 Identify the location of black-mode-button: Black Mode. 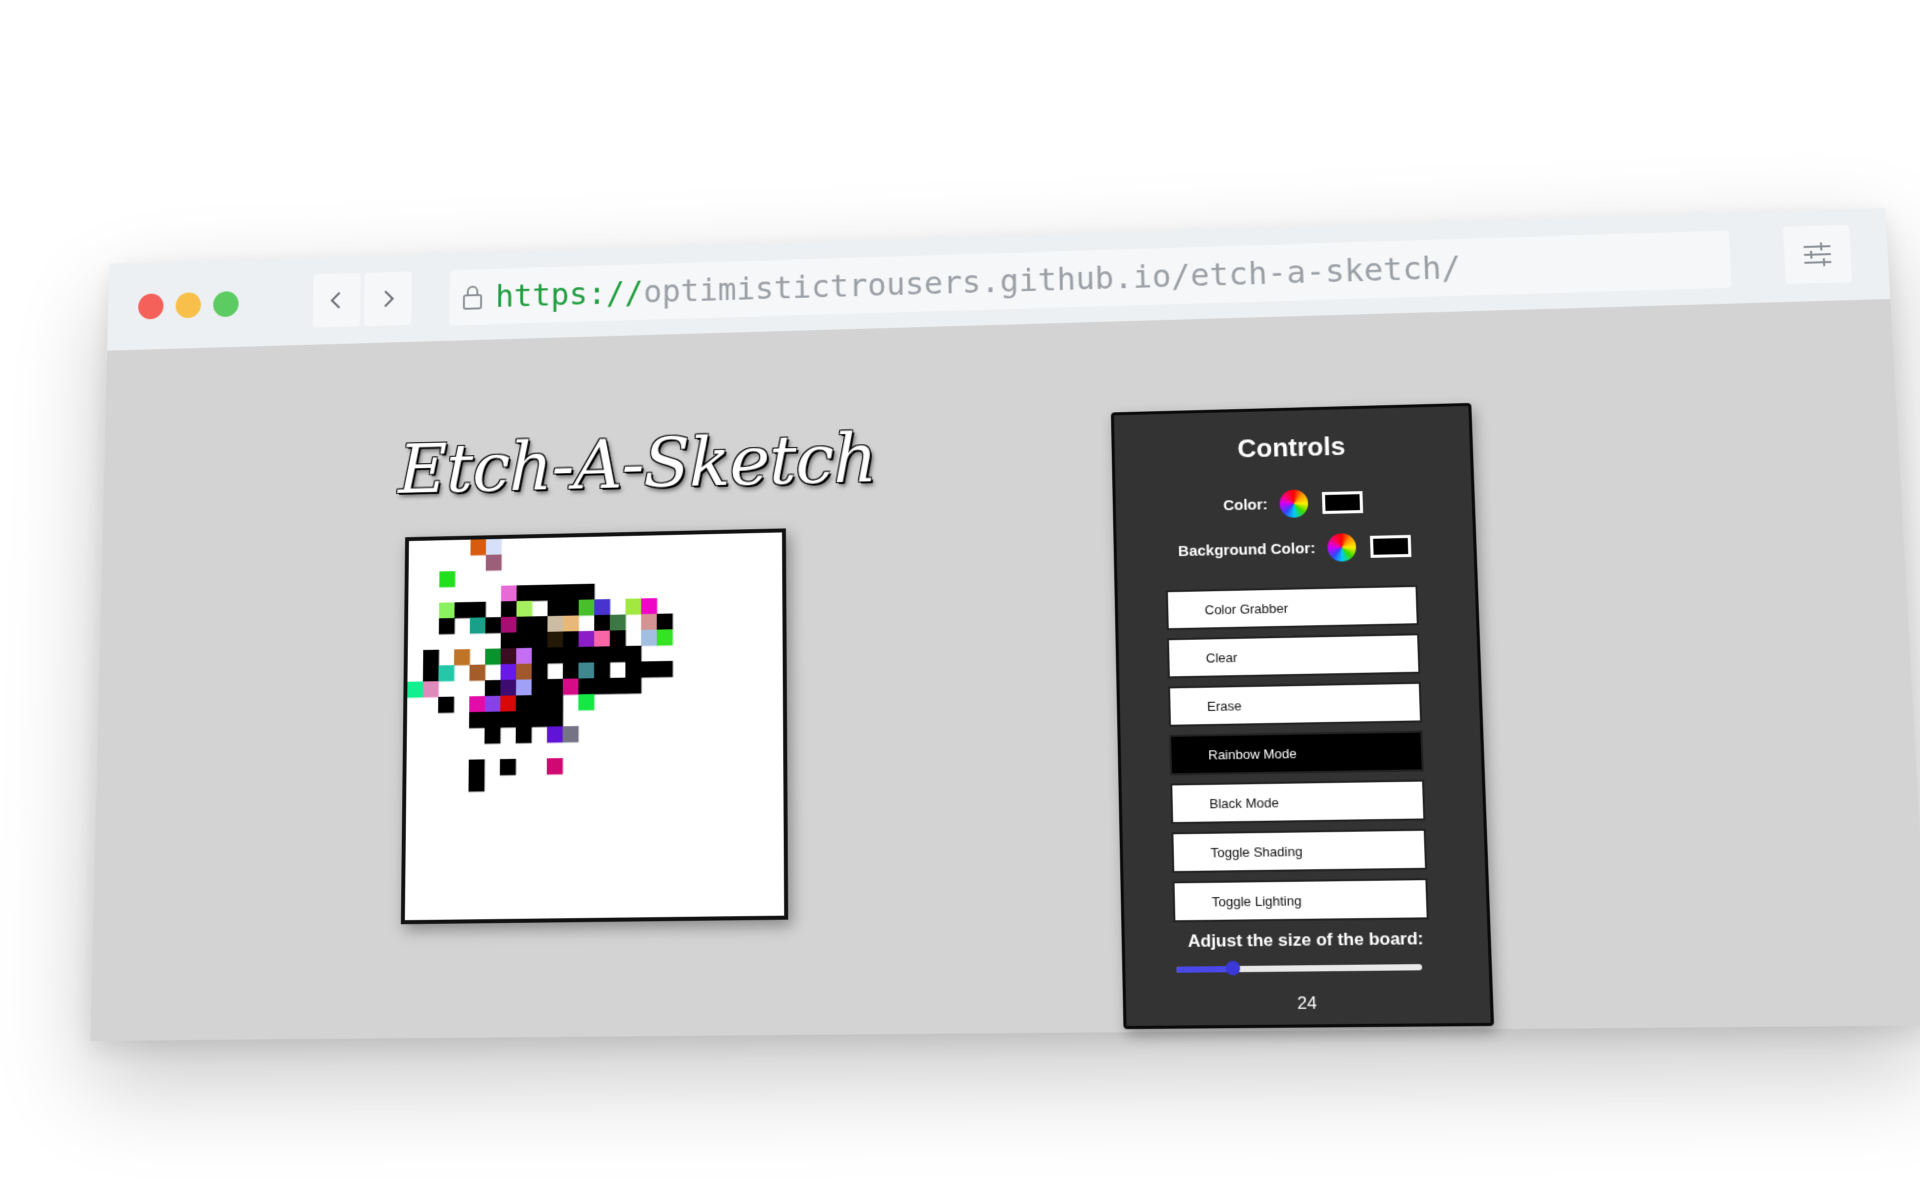
(1298, 802).